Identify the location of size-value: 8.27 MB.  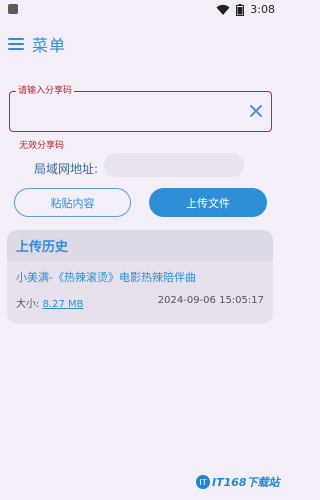
(63, 304).